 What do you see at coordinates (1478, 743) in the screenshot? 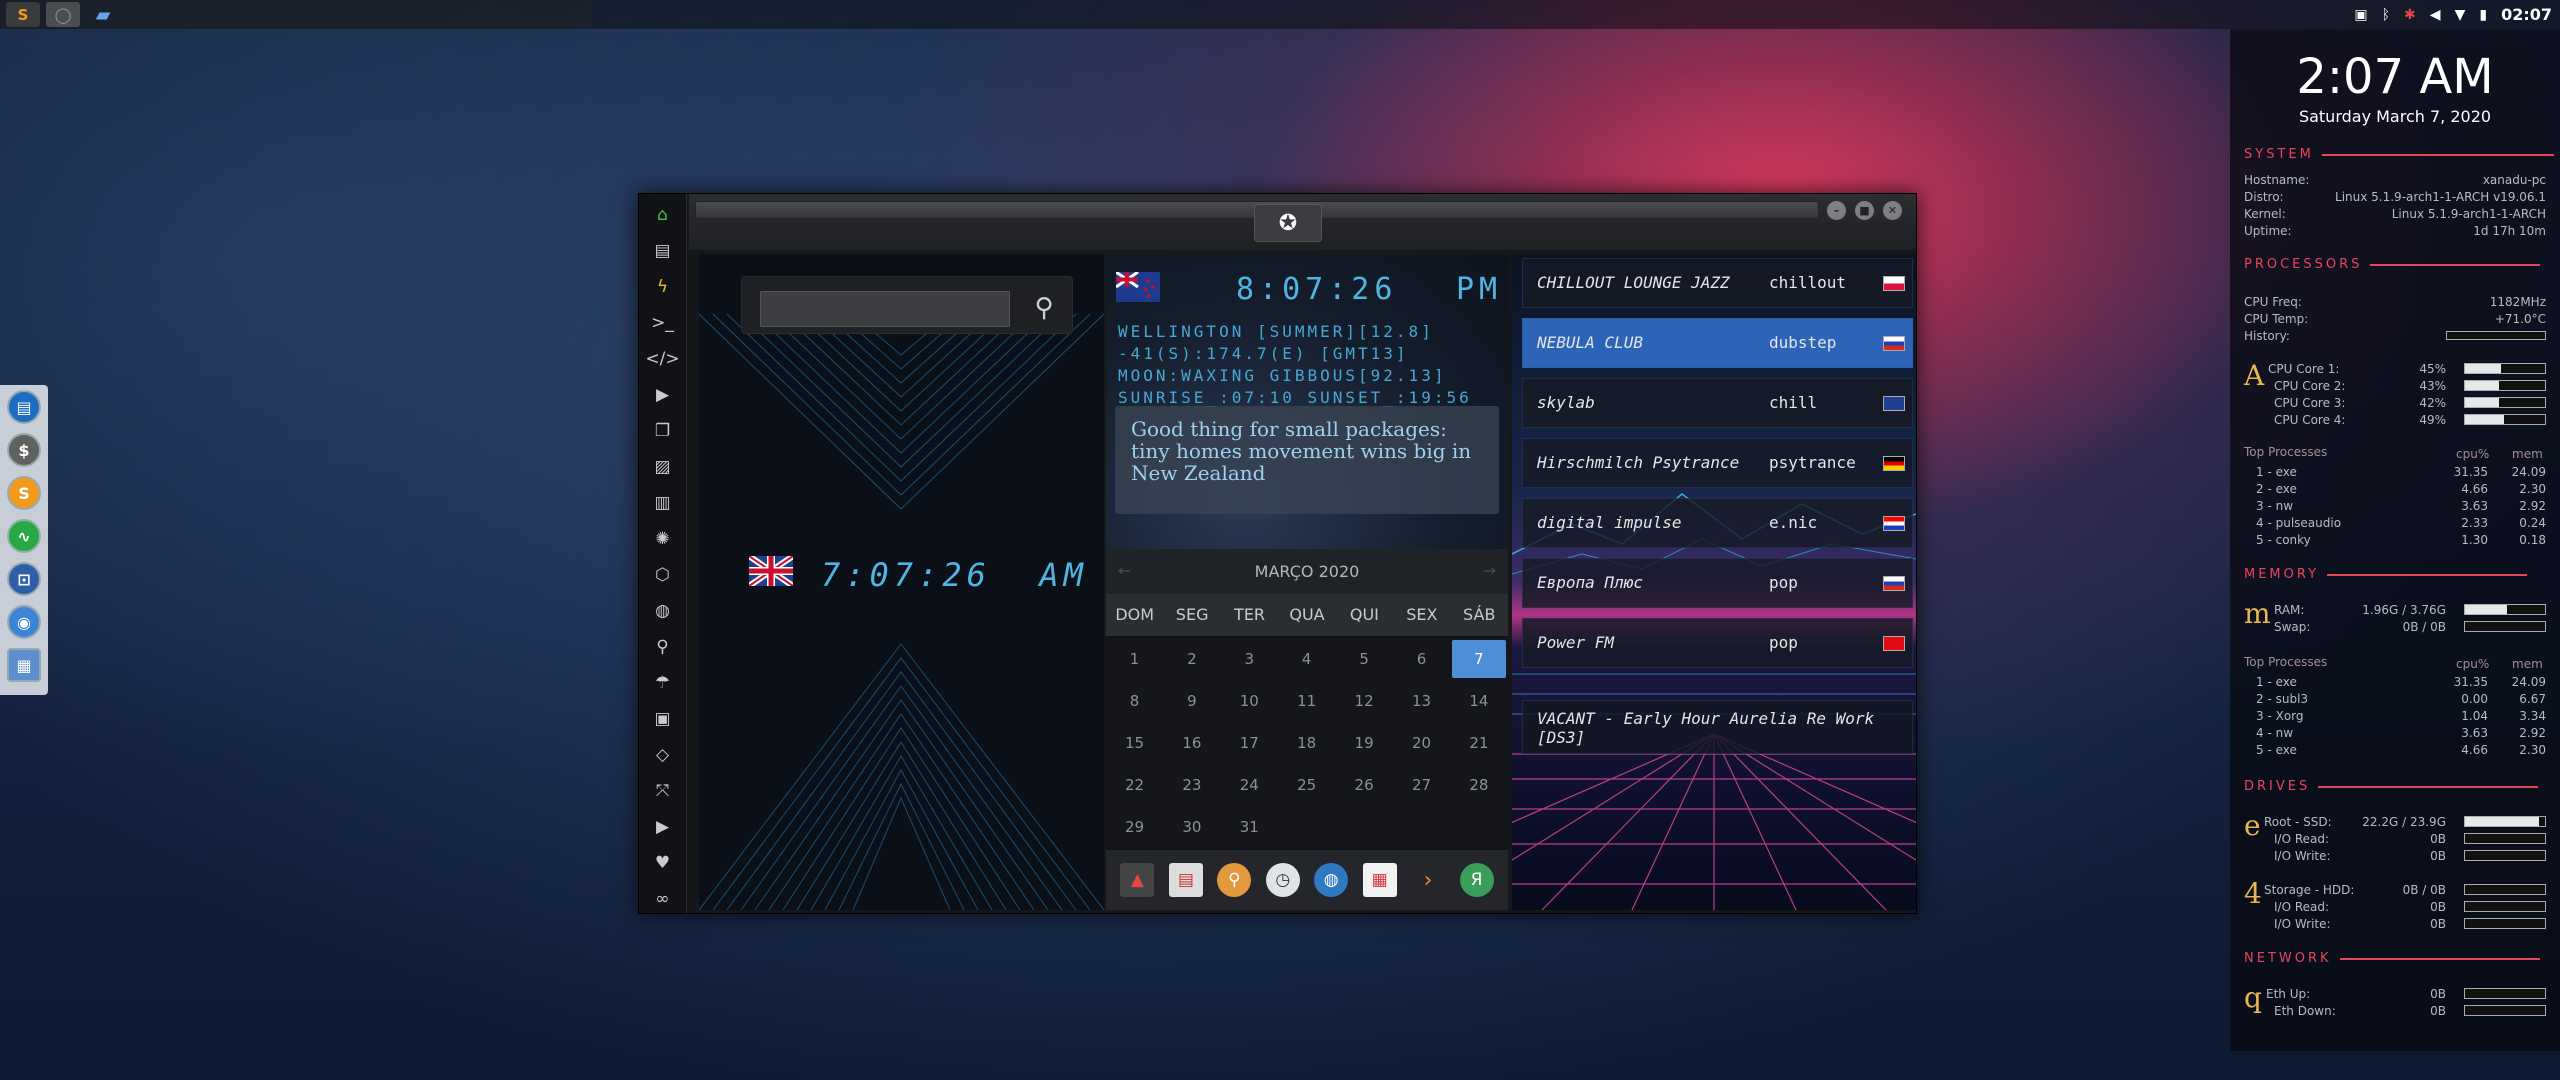
I see `calendar-day: 21` at bounding box center [1478, 743].